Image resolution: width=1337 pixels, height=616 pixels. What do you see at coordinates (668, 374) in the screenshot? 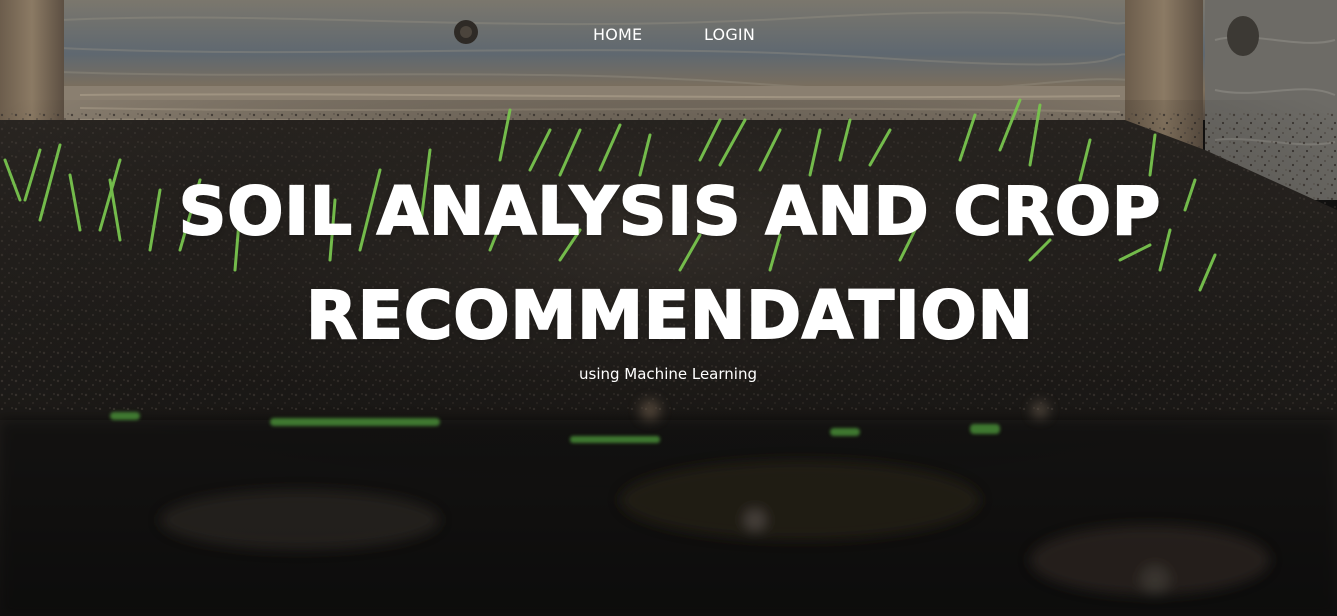
I see `page-subtitle: using Machine Learning` at bounding box center [668, 374].